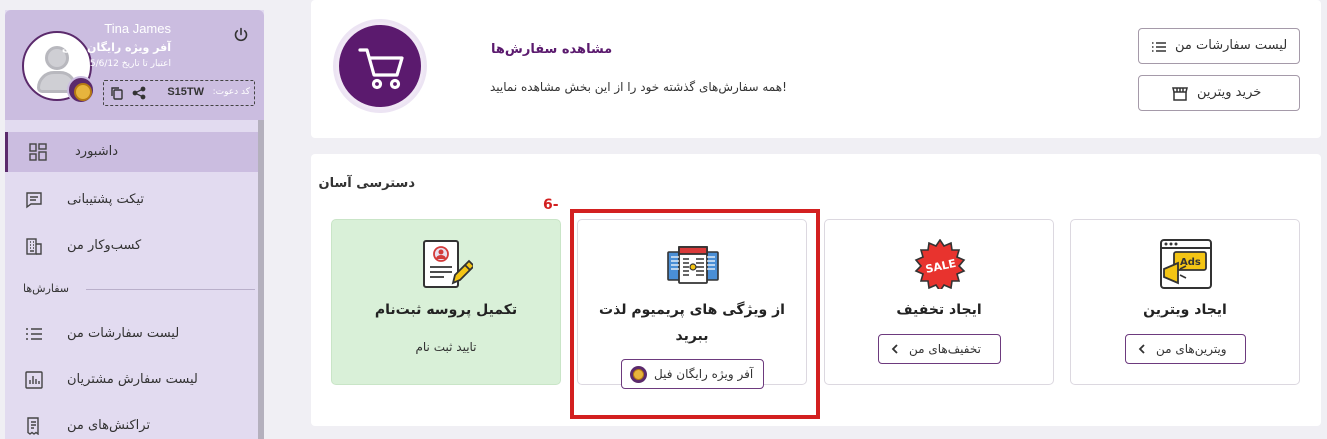 The width and height of the screenshot is (1327, 439). Describe the element at coordinates (1185, 349) in the screenshot. I see `my-showcases-button: ویترین‌های من` at that location.